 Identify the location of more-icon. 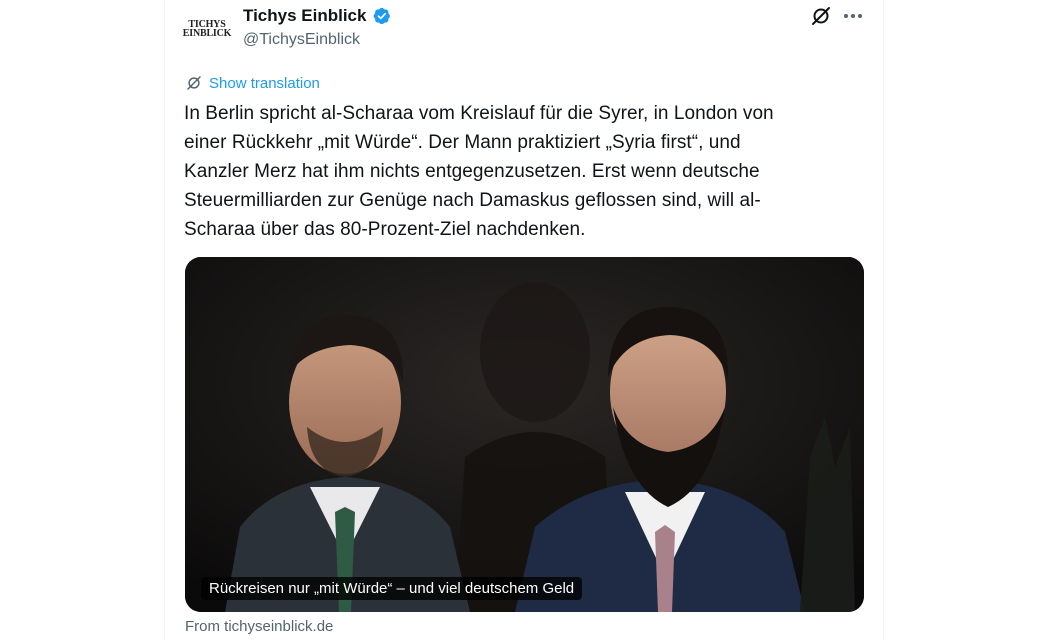
(846, 16).